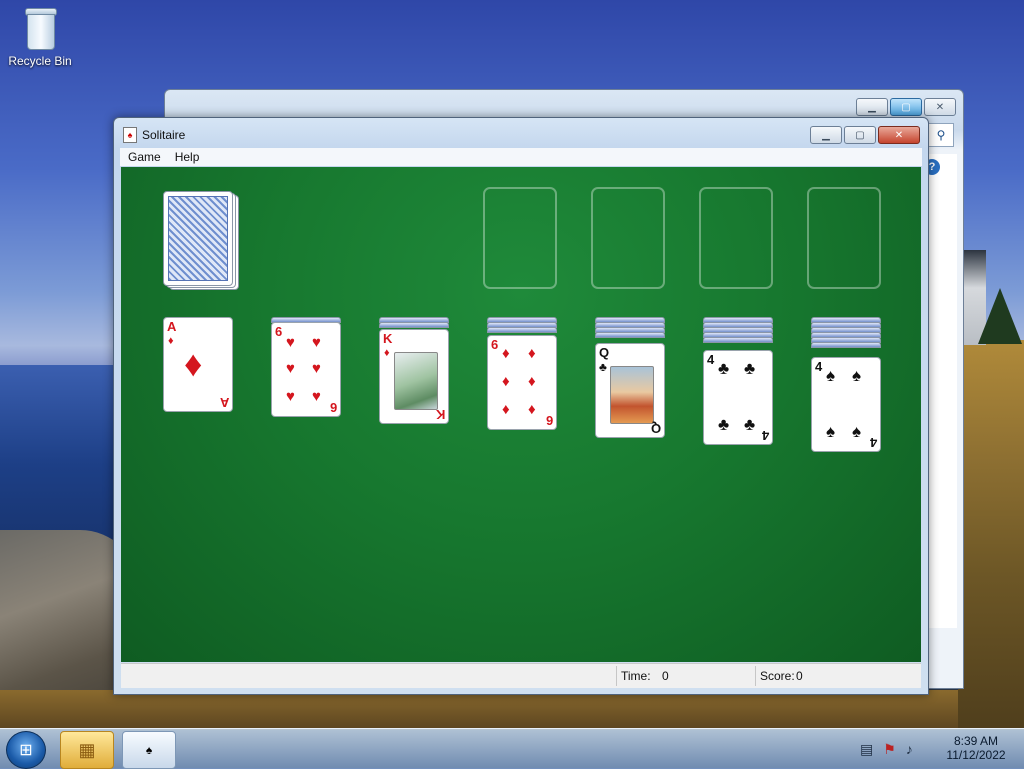 This screenshot has height=769, width=1024. Describe the element at coordinates (306, 369) in the screenshot. I see `tableau-2-top-card: 6 ♥ ♥ ♥ ♥ ♥ ♥ 6` at that location.